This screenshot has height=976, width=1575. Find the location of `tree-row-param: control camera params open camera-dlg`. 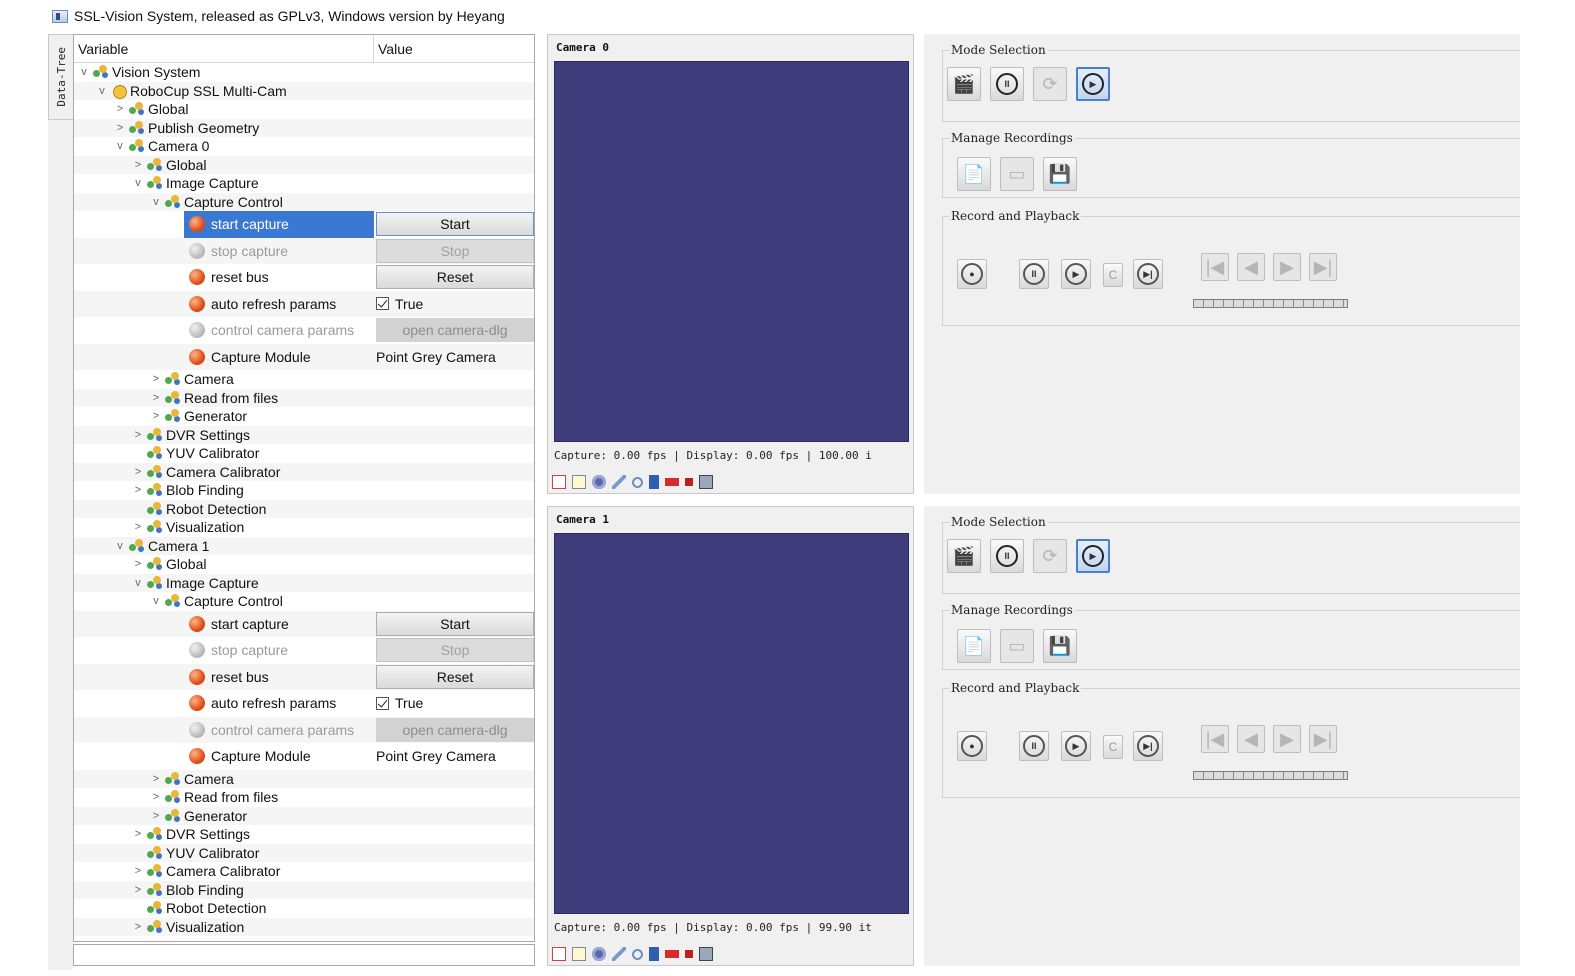

tree-row-param: control camera params open camera-dlg is located at coordinates (304, 730).